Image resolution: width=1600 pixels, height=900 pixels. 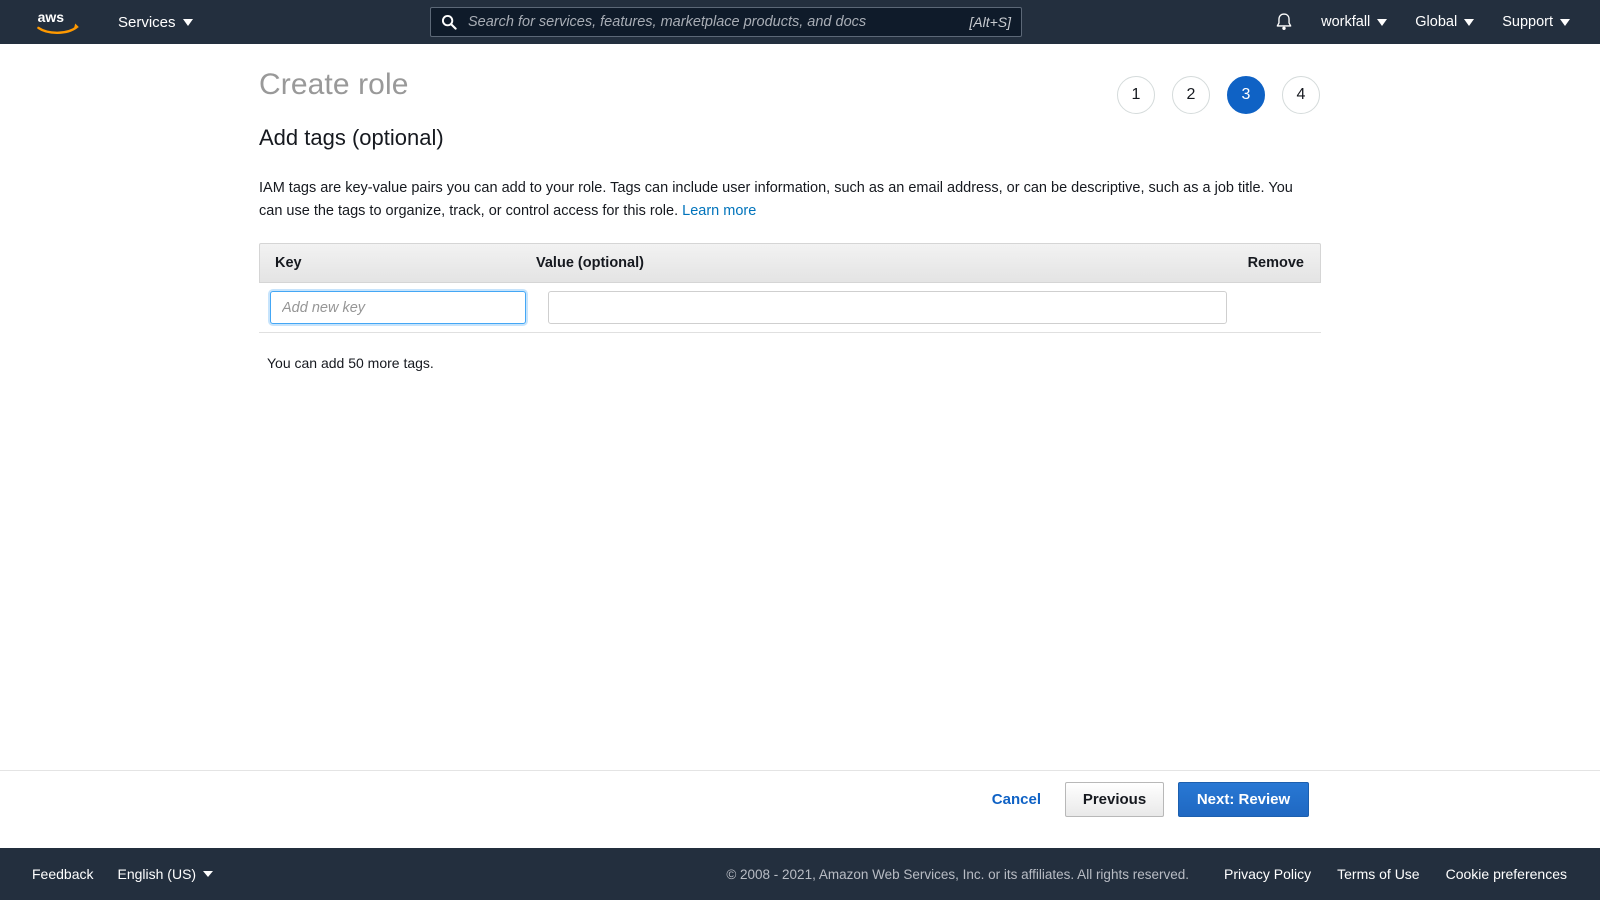 What do you see at coordinates (1218, 95) in the screenshot?
I see `wizard-step-indicator: 1 2 3 4` at bounding box center [1218, 95].